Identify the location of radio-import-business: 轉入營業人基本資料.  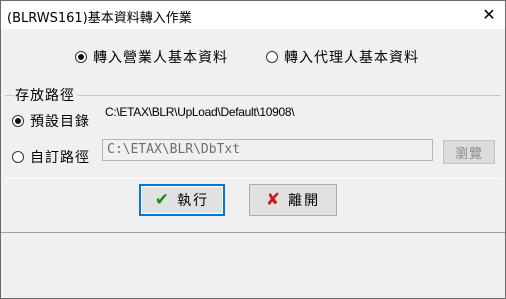
(151, 57).